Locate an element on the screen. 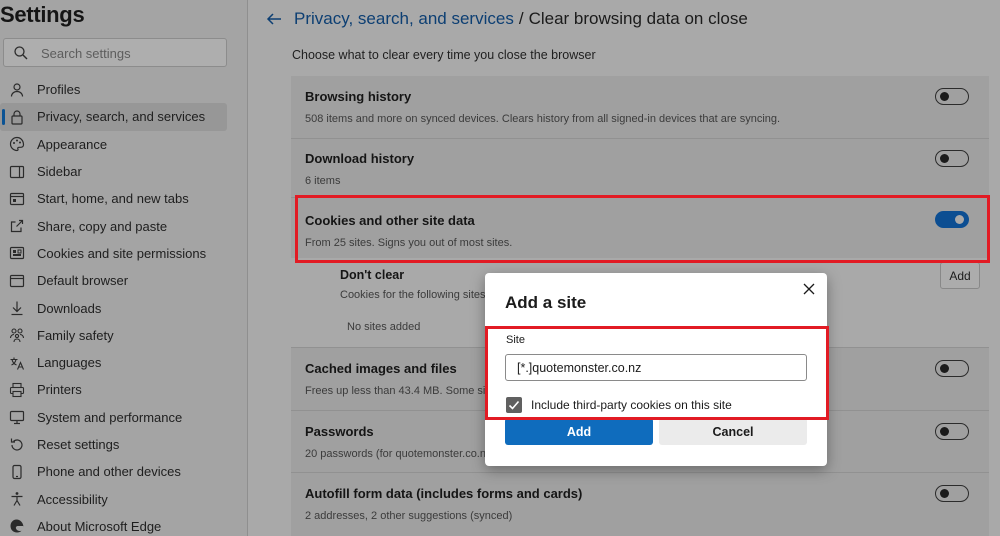 The height and width of the screenshot is (536, 1000). sidebar-item-label: Phone and other devices is located at coordinates (109, 472).